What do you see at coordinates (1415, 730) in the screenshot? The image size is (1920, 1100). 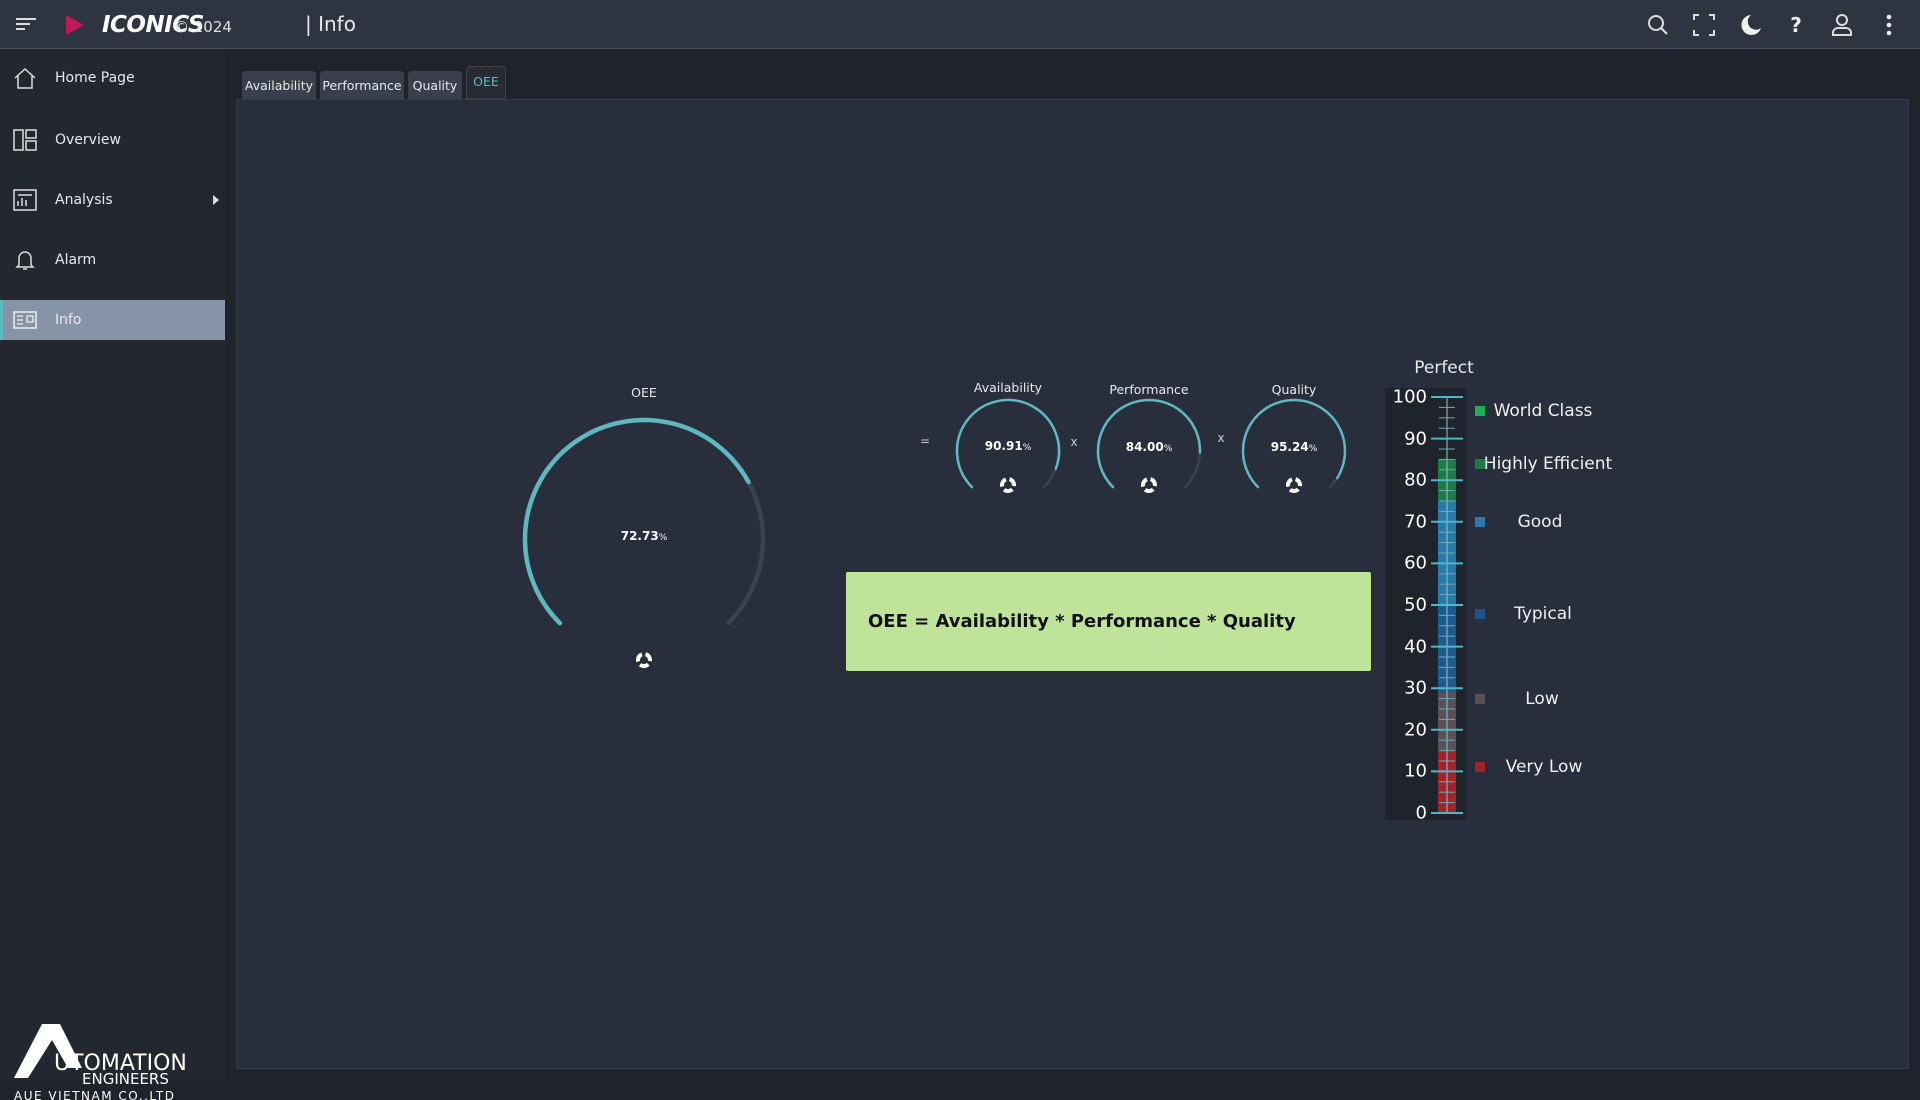 I see `scale-tick-label: 20` at bounding box center [1415, 730].